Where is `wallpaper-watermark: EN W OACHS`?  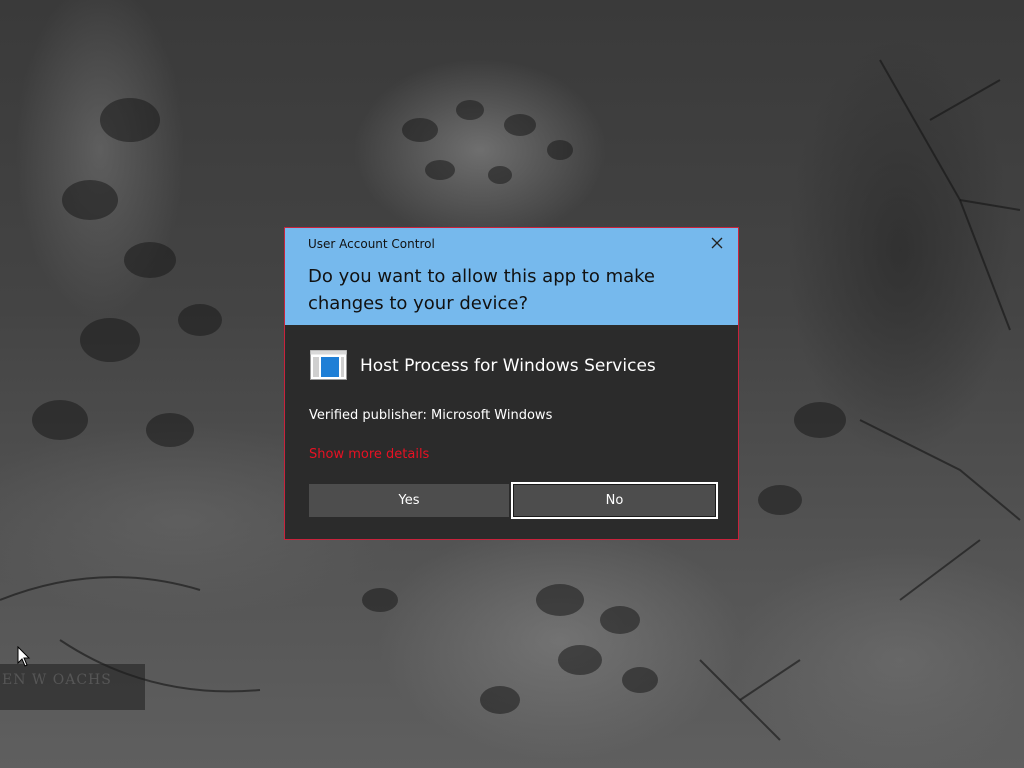 wallpaper-watermark: EN W OACHS is located at coordinates (72, 687).